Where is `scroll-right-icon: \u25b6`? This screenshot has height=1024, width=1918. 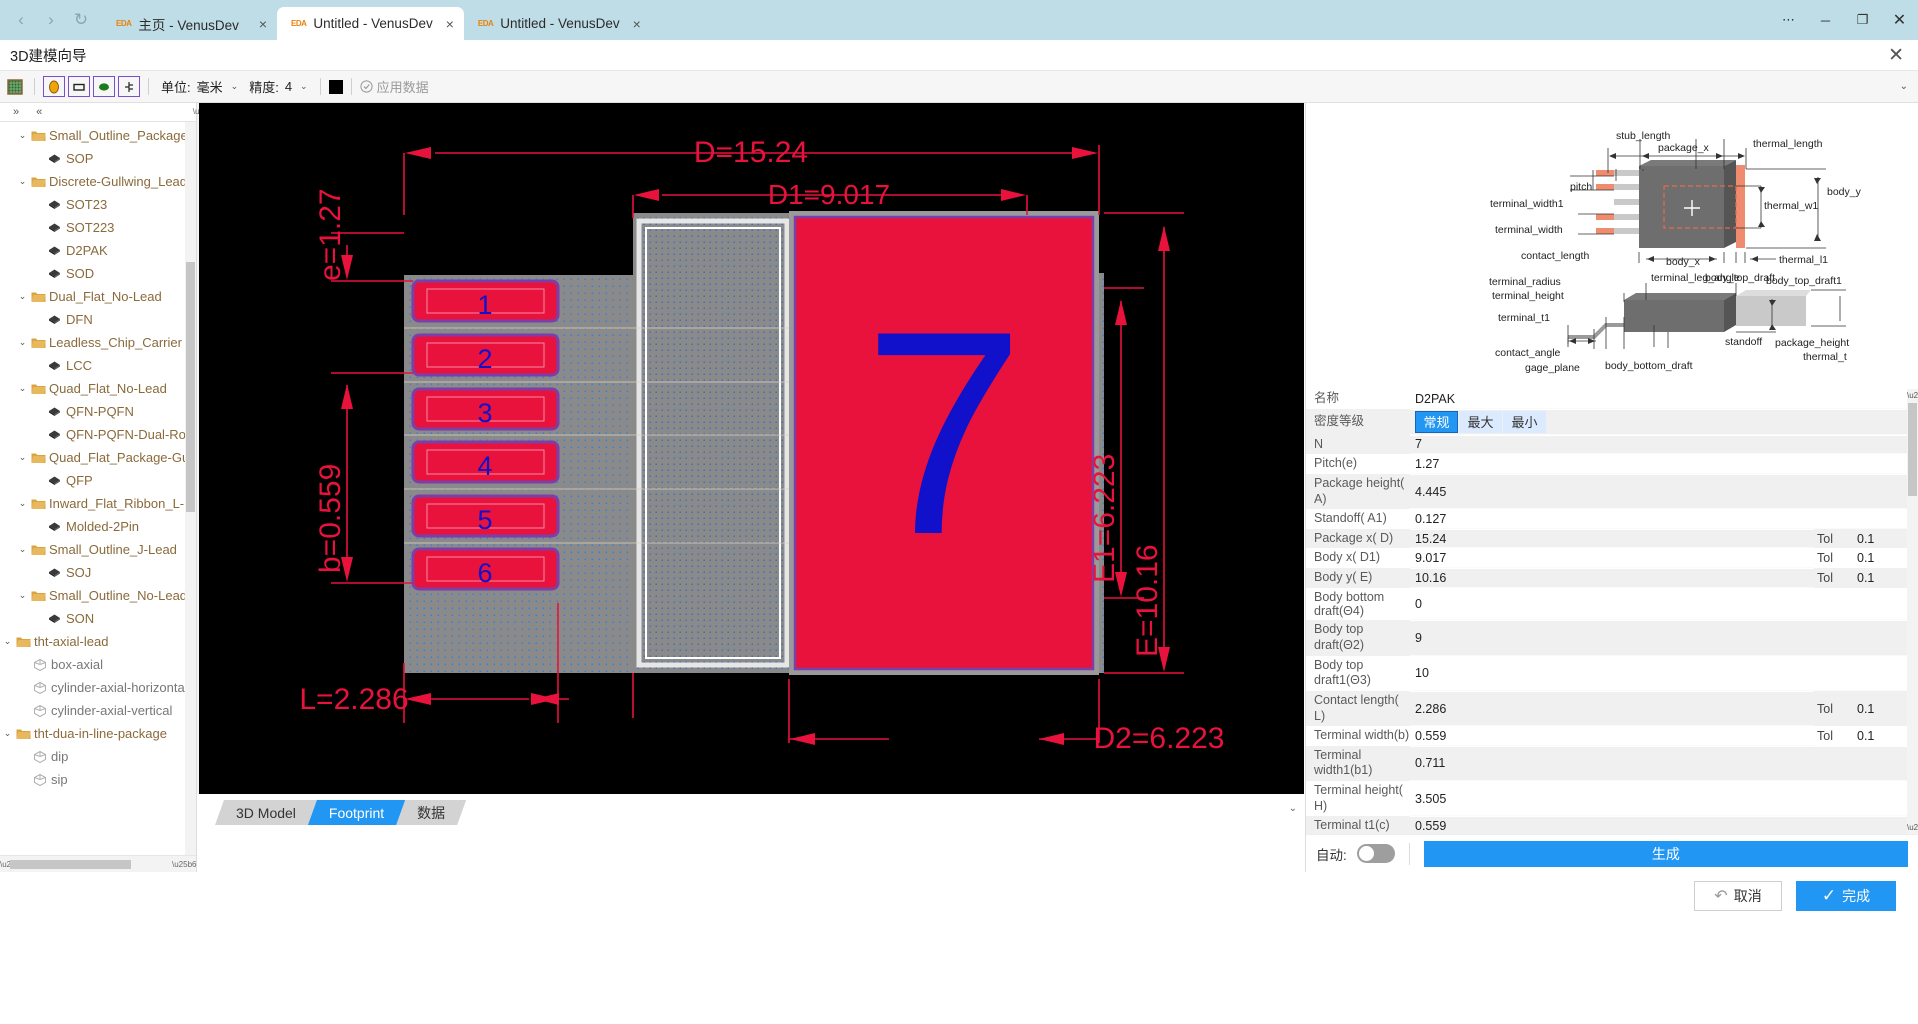
scroll-right-icon: \u25b6 is located at coordinates (184, 864).